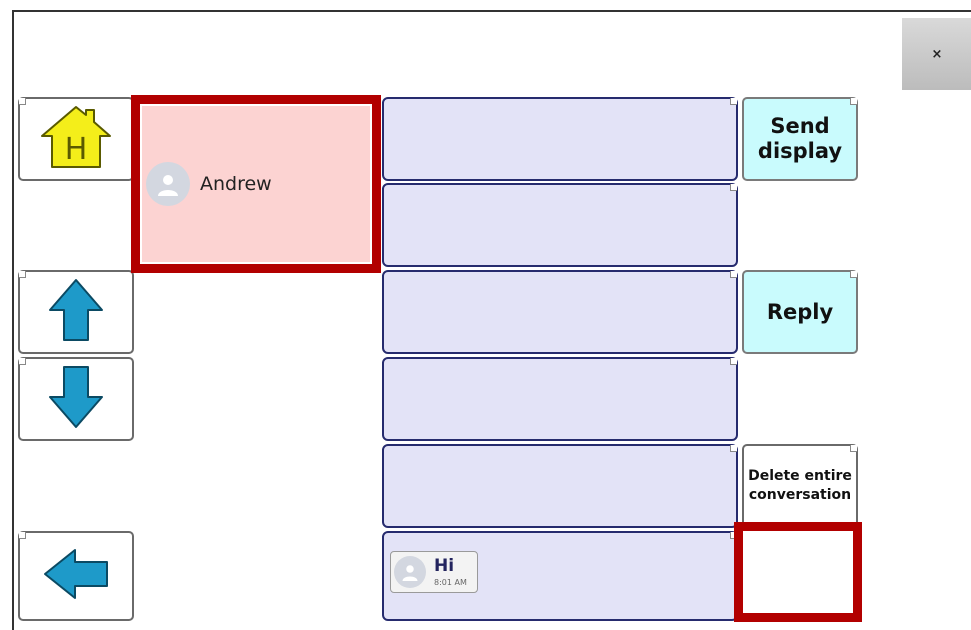 This screenshot has height=630, width=971. I want to click on contact-card: Andrew, so click(256, 184).